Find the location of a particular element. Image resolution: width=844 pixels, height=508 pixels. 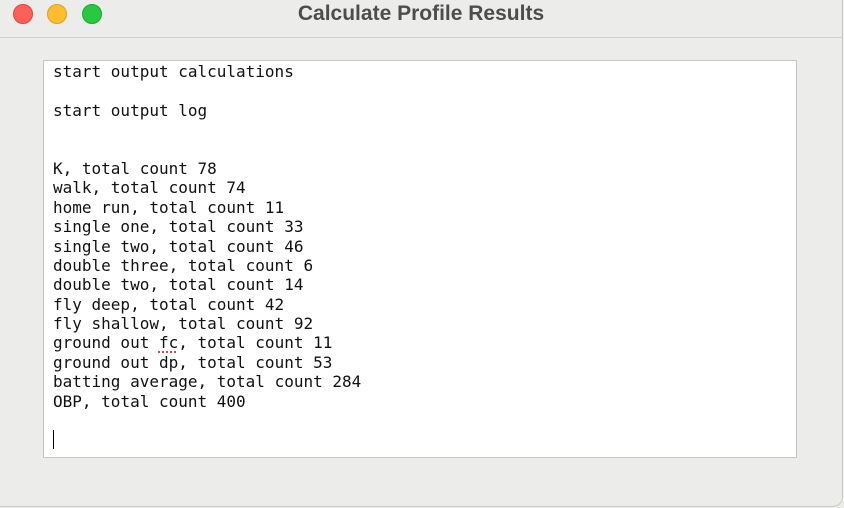

spellcheck-flag: fc is located at coordinates (168, 343).